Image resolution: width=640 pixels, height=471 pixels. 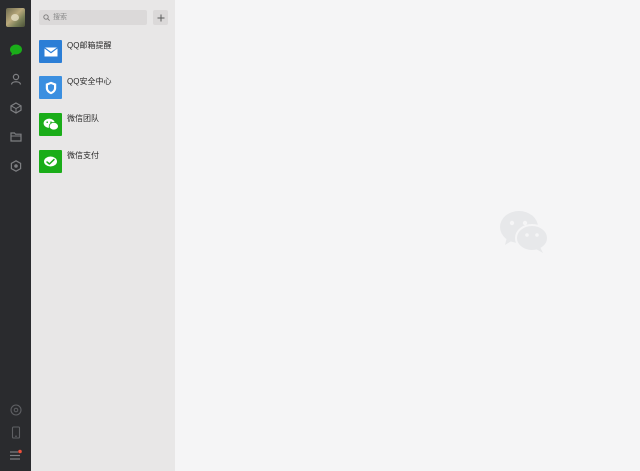 What do you see at coordinates (103, 128) in the screenshot?
I see `chat-item-wechat-team: 微信团队` at bounding box center [103, 128].